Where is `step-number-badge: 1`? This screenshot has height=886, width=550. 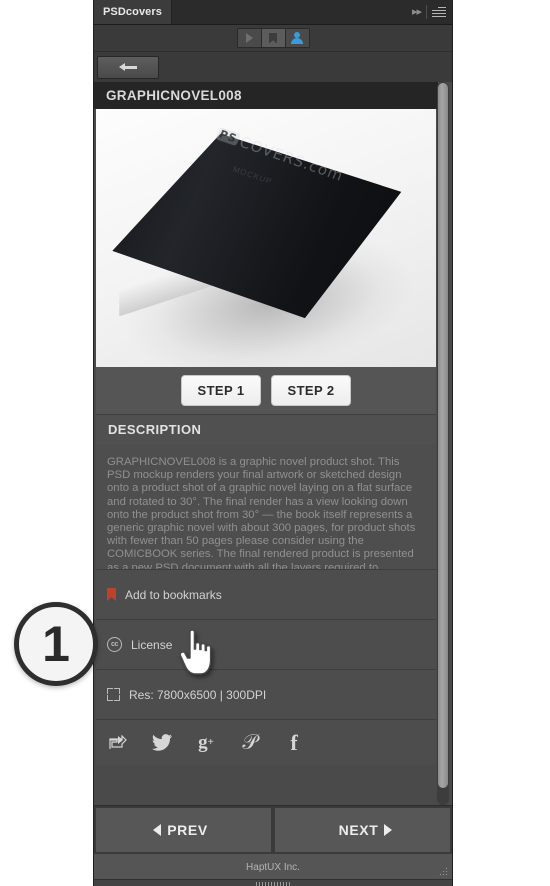
step-number-badge: 1 is located at coordinates (56, 644).